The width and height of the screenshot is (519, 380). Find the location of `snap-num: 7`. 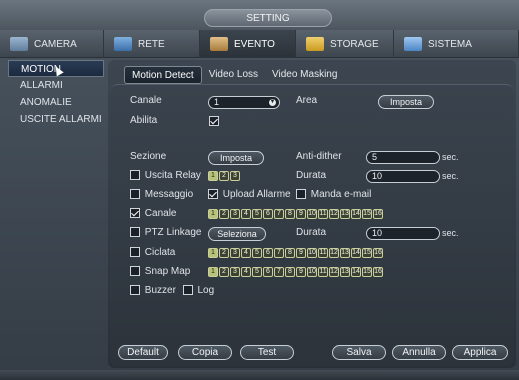

snap-num: 7 is located at coordinates (279, 272).